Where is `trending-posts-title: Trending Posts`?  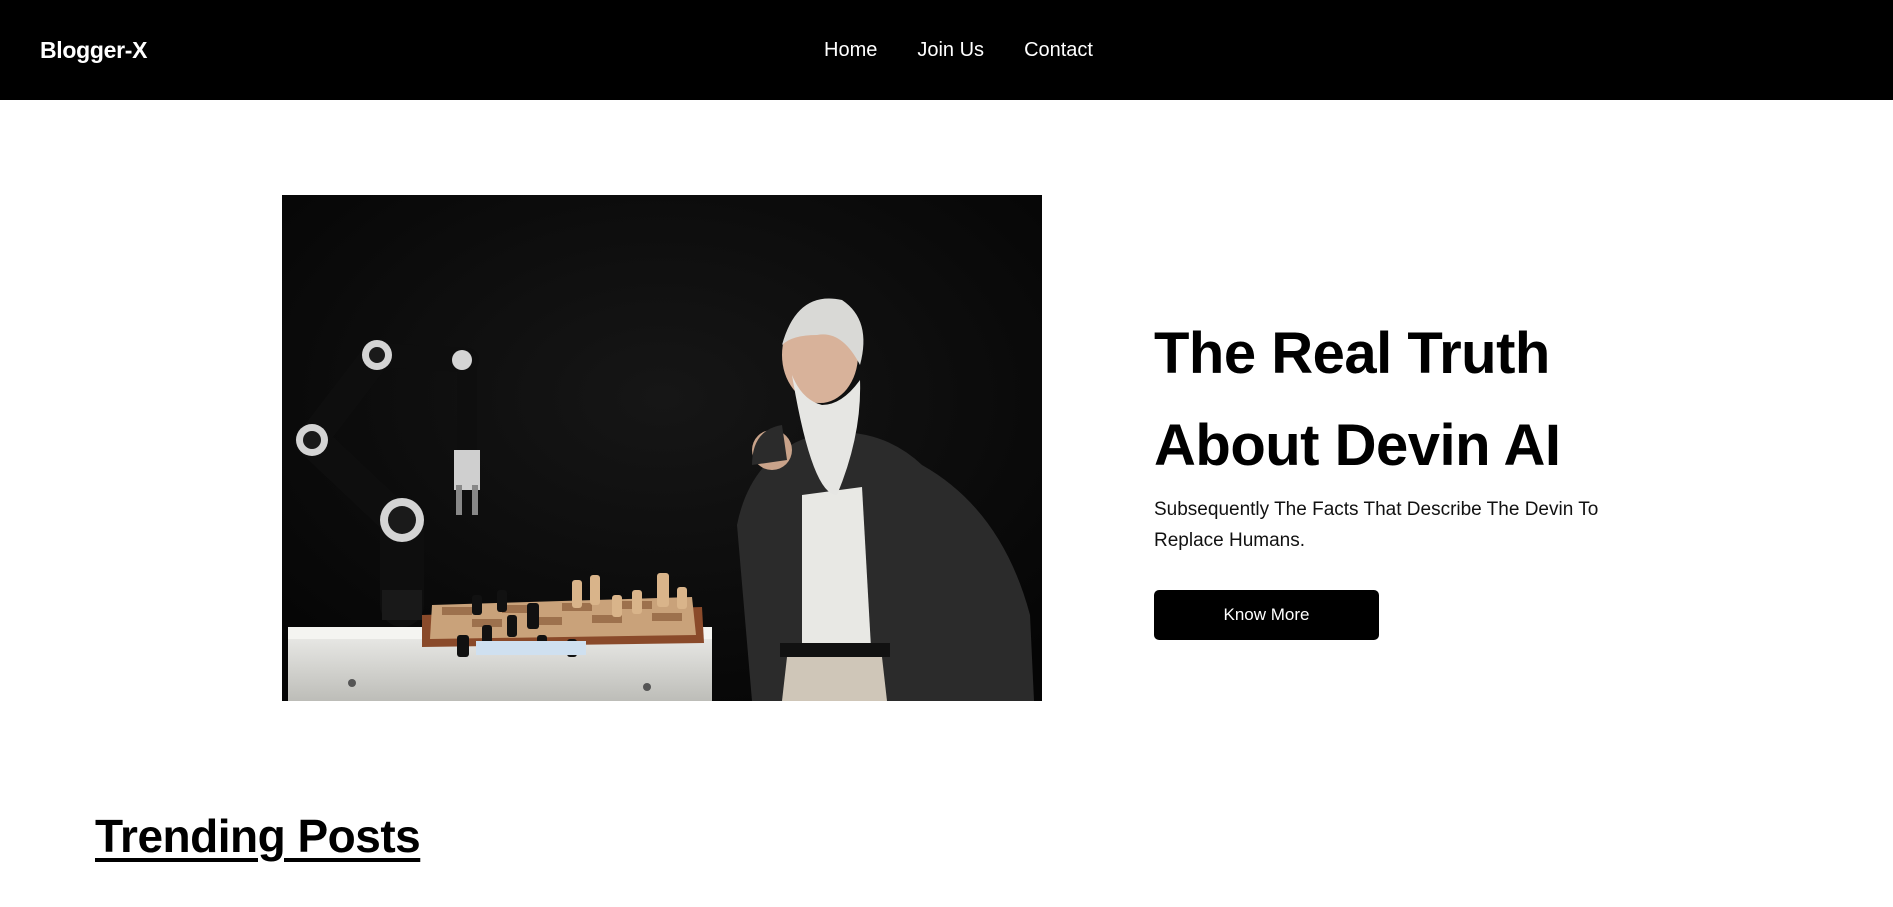 trending-posts-title: Trending Posts is located at coordinates (258, 836).